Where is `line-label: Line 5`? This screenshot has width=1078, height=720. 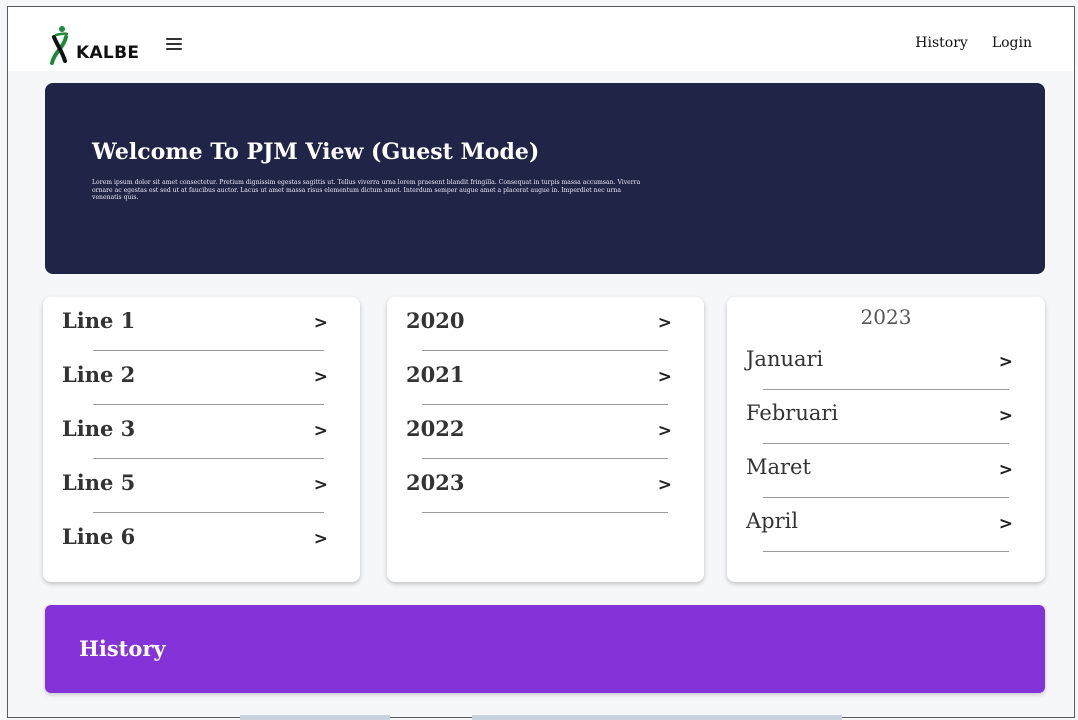 line-label: Line 5 is located at coordinates (99, 482).